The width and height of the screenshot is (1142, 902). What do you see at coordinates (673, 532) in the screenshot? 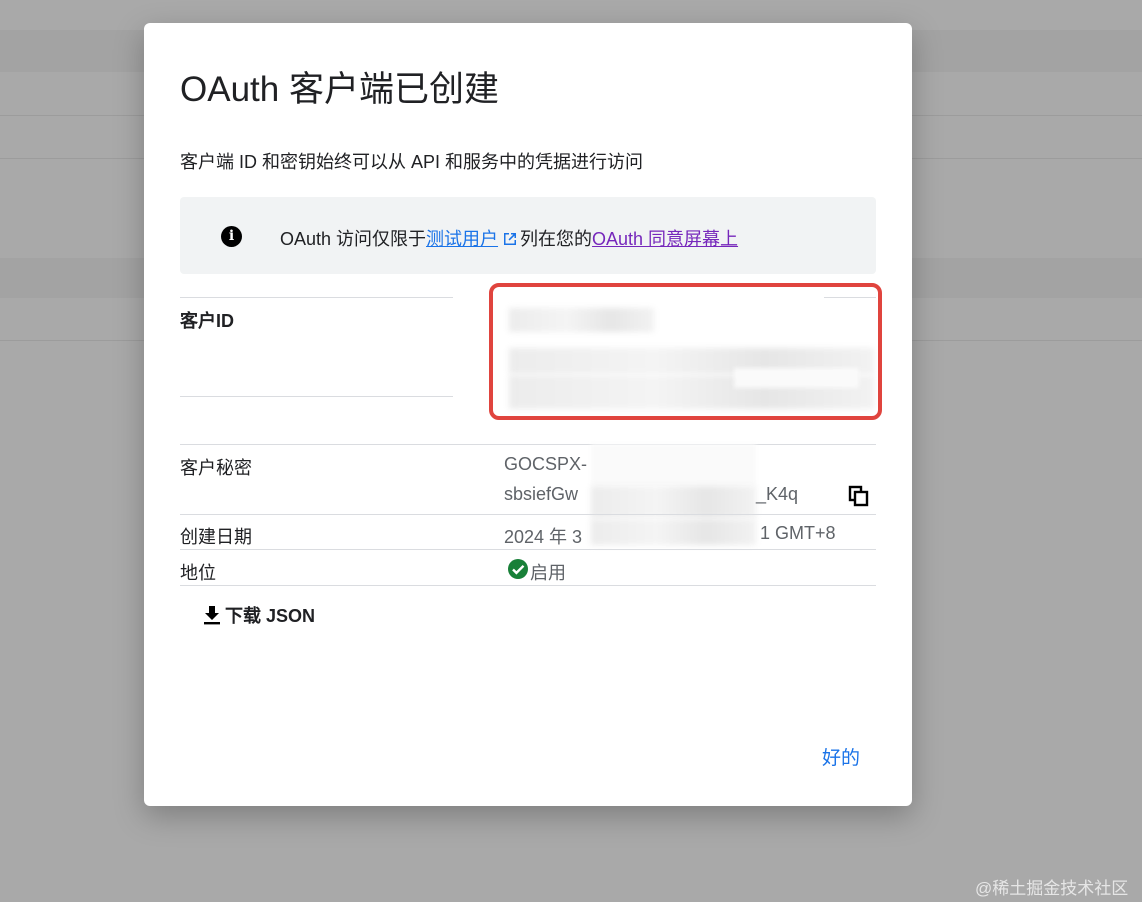
I see `created-date-redacted` at bounding box center [673, 532].